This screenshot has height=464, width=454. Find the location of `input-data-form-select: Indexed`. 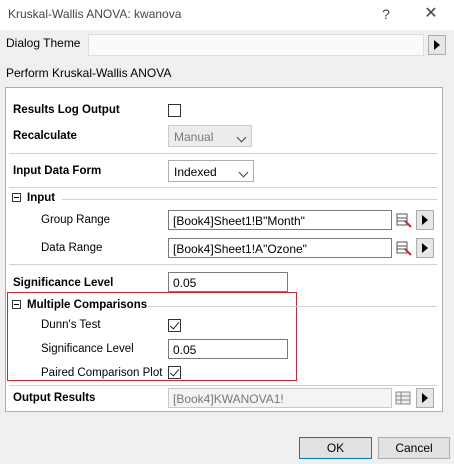

input-data-form-select: Indexed is located at coordinates (211, 171).